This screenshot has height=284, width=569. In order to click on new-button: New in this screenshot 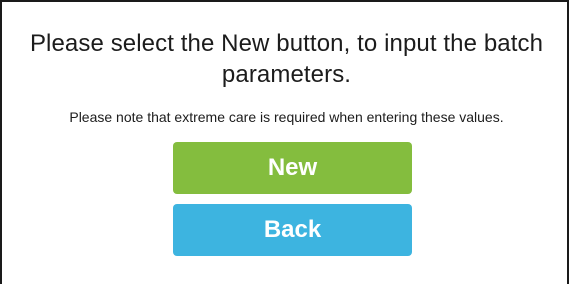, I will do `click(292, 168)`.